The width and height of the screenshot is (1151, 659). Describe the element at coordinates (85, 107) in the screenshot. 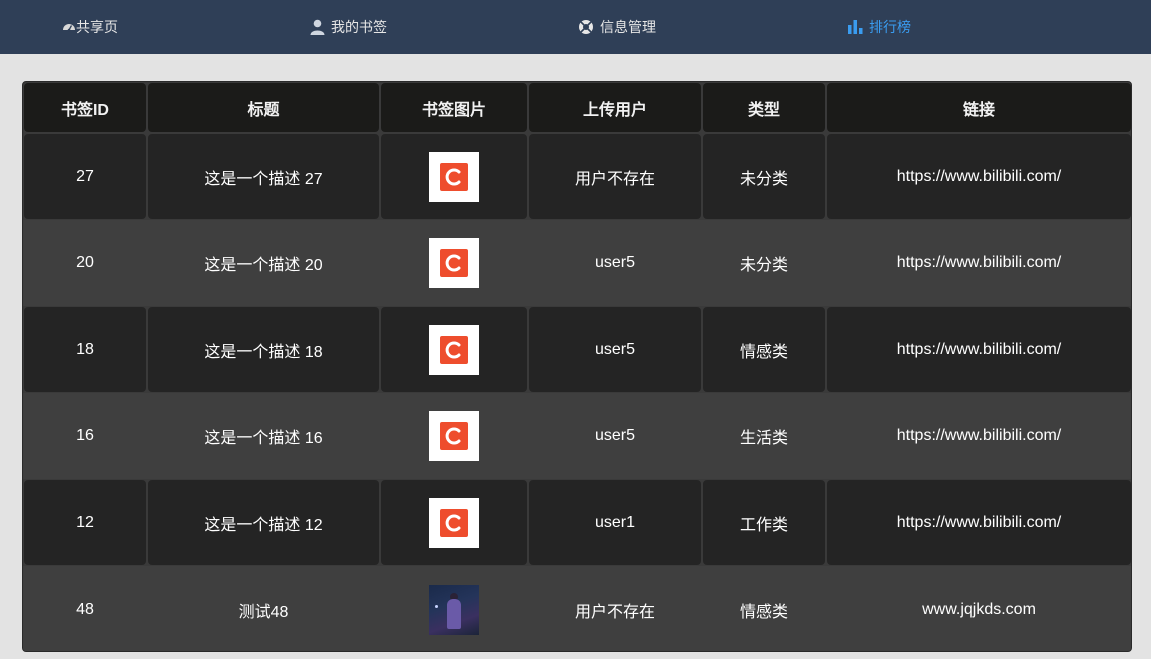

I see `header-col-id: 书签ID` at that location.